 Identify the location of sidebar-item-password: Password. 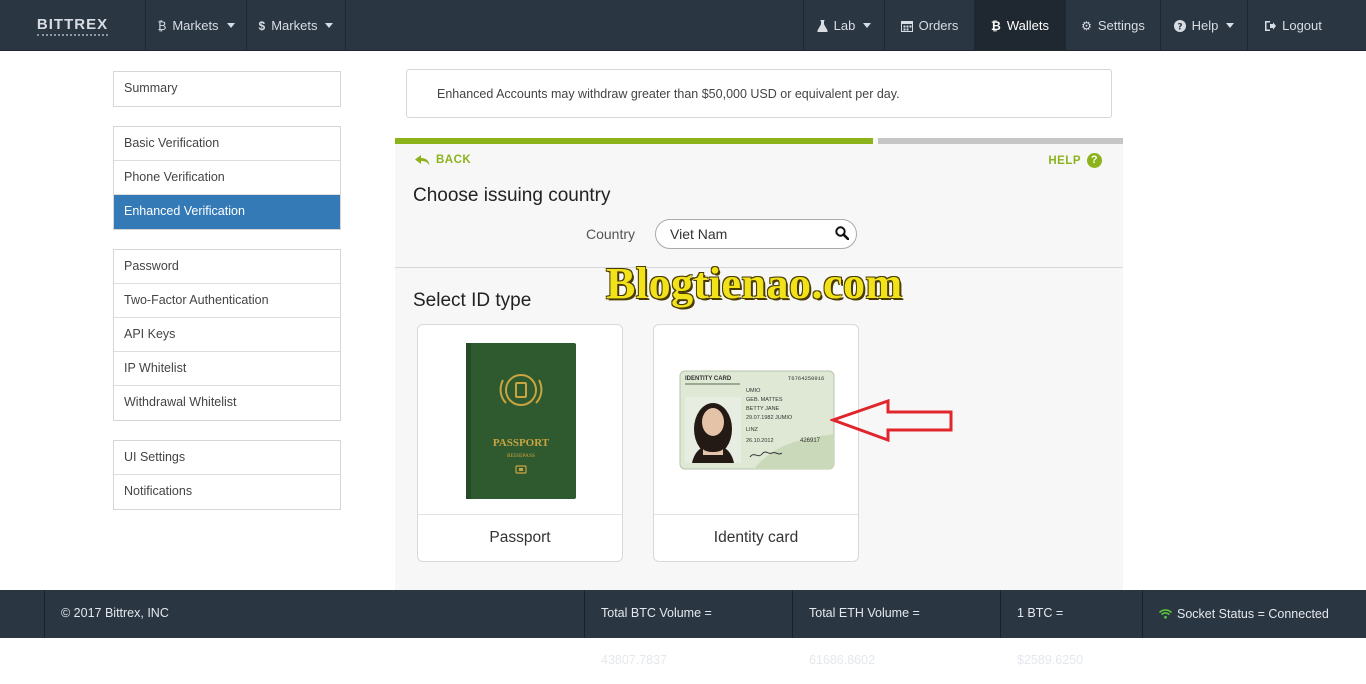
(227, 267).